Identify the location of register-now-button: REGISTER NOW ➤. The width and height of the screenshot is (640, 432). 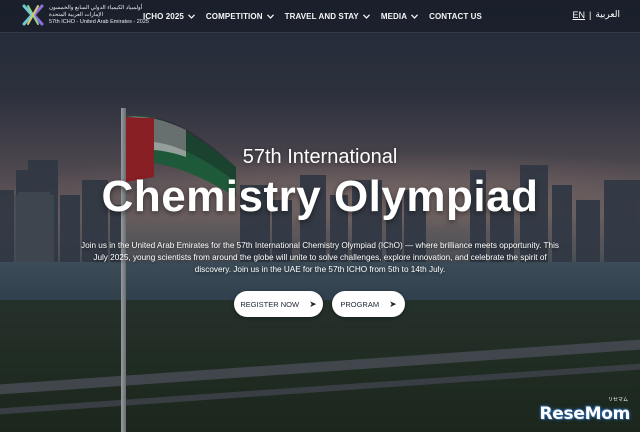
(278, 304).